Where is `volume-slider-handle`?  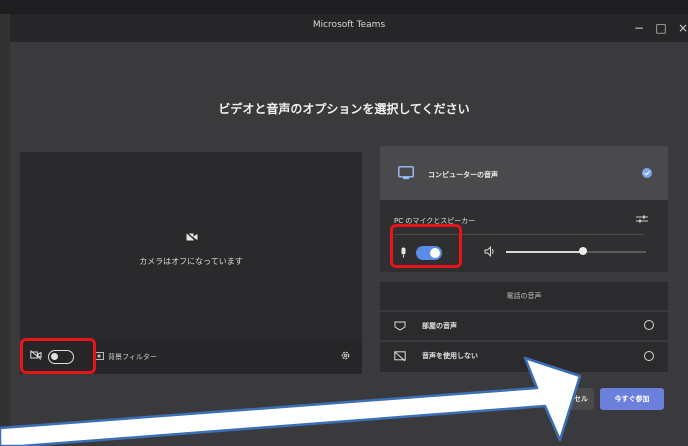 volume-slider-handle is located at coordinates (583, 251).